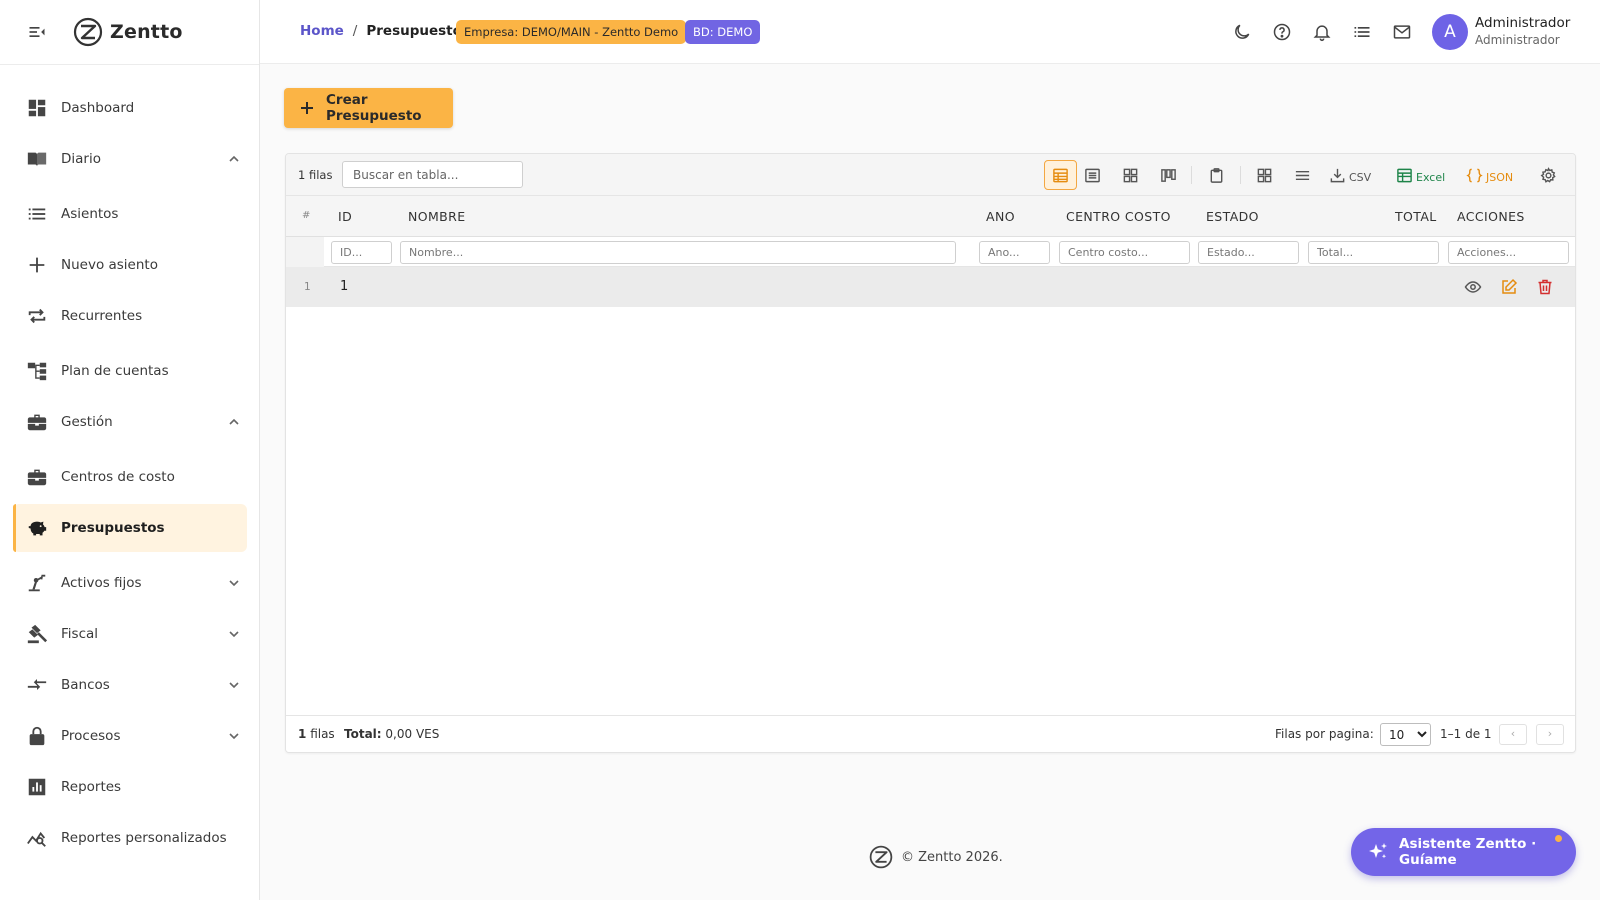 The width and height of the screenshot is (1600, 900). Describe the element at coordinates (1282, 32) in the screenshot. I see `help-icon` at that location.